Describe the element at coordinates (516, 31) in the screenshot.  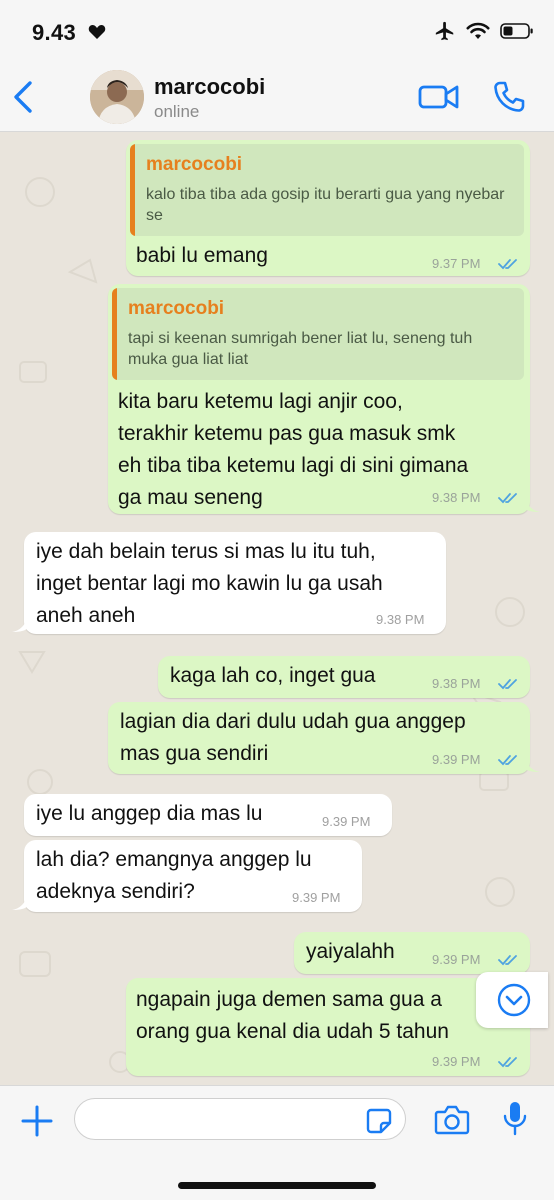
I see `battery-icon` at that location.